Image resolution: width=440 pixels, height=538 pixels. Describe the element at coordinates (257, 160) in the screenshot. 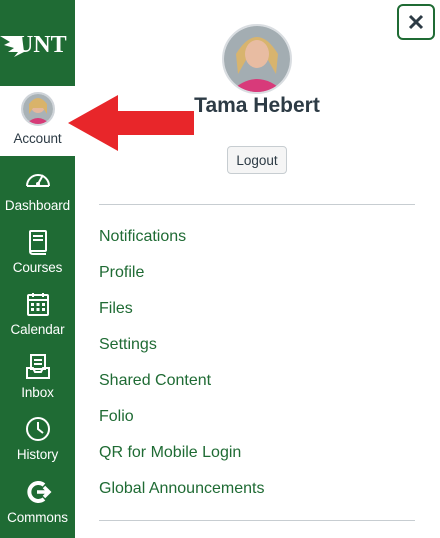

I see `logout-button: Logout` at that location.